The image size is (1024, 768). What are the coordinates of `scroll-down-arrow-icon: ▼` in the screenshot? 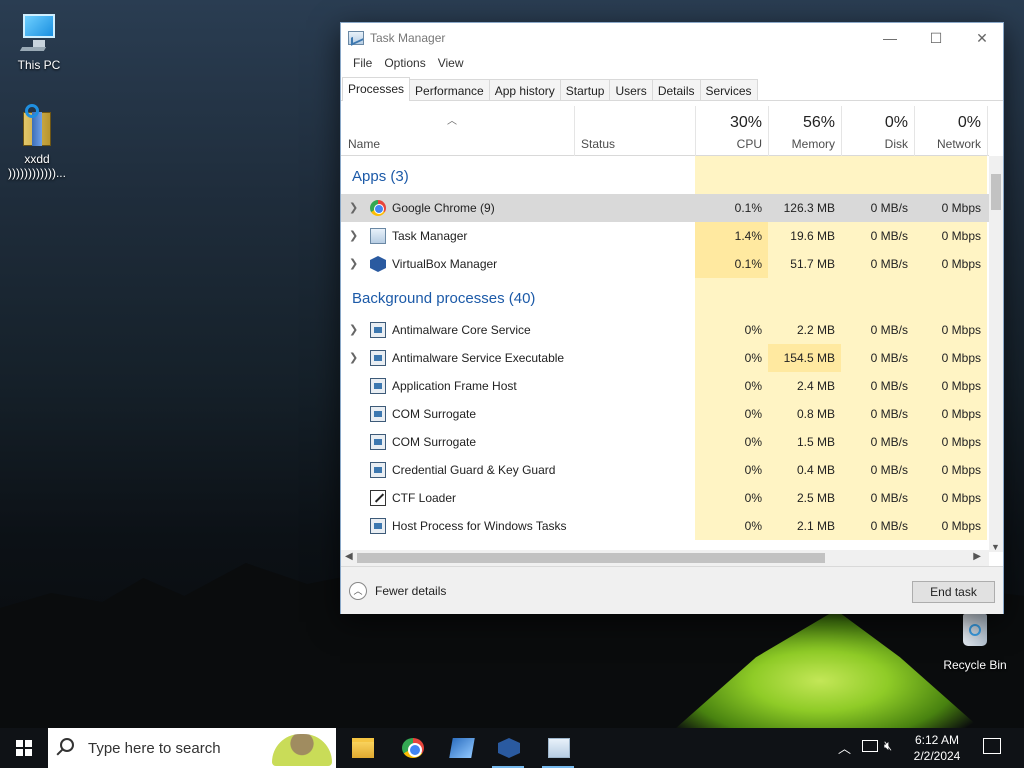 It's located at (995, 547).